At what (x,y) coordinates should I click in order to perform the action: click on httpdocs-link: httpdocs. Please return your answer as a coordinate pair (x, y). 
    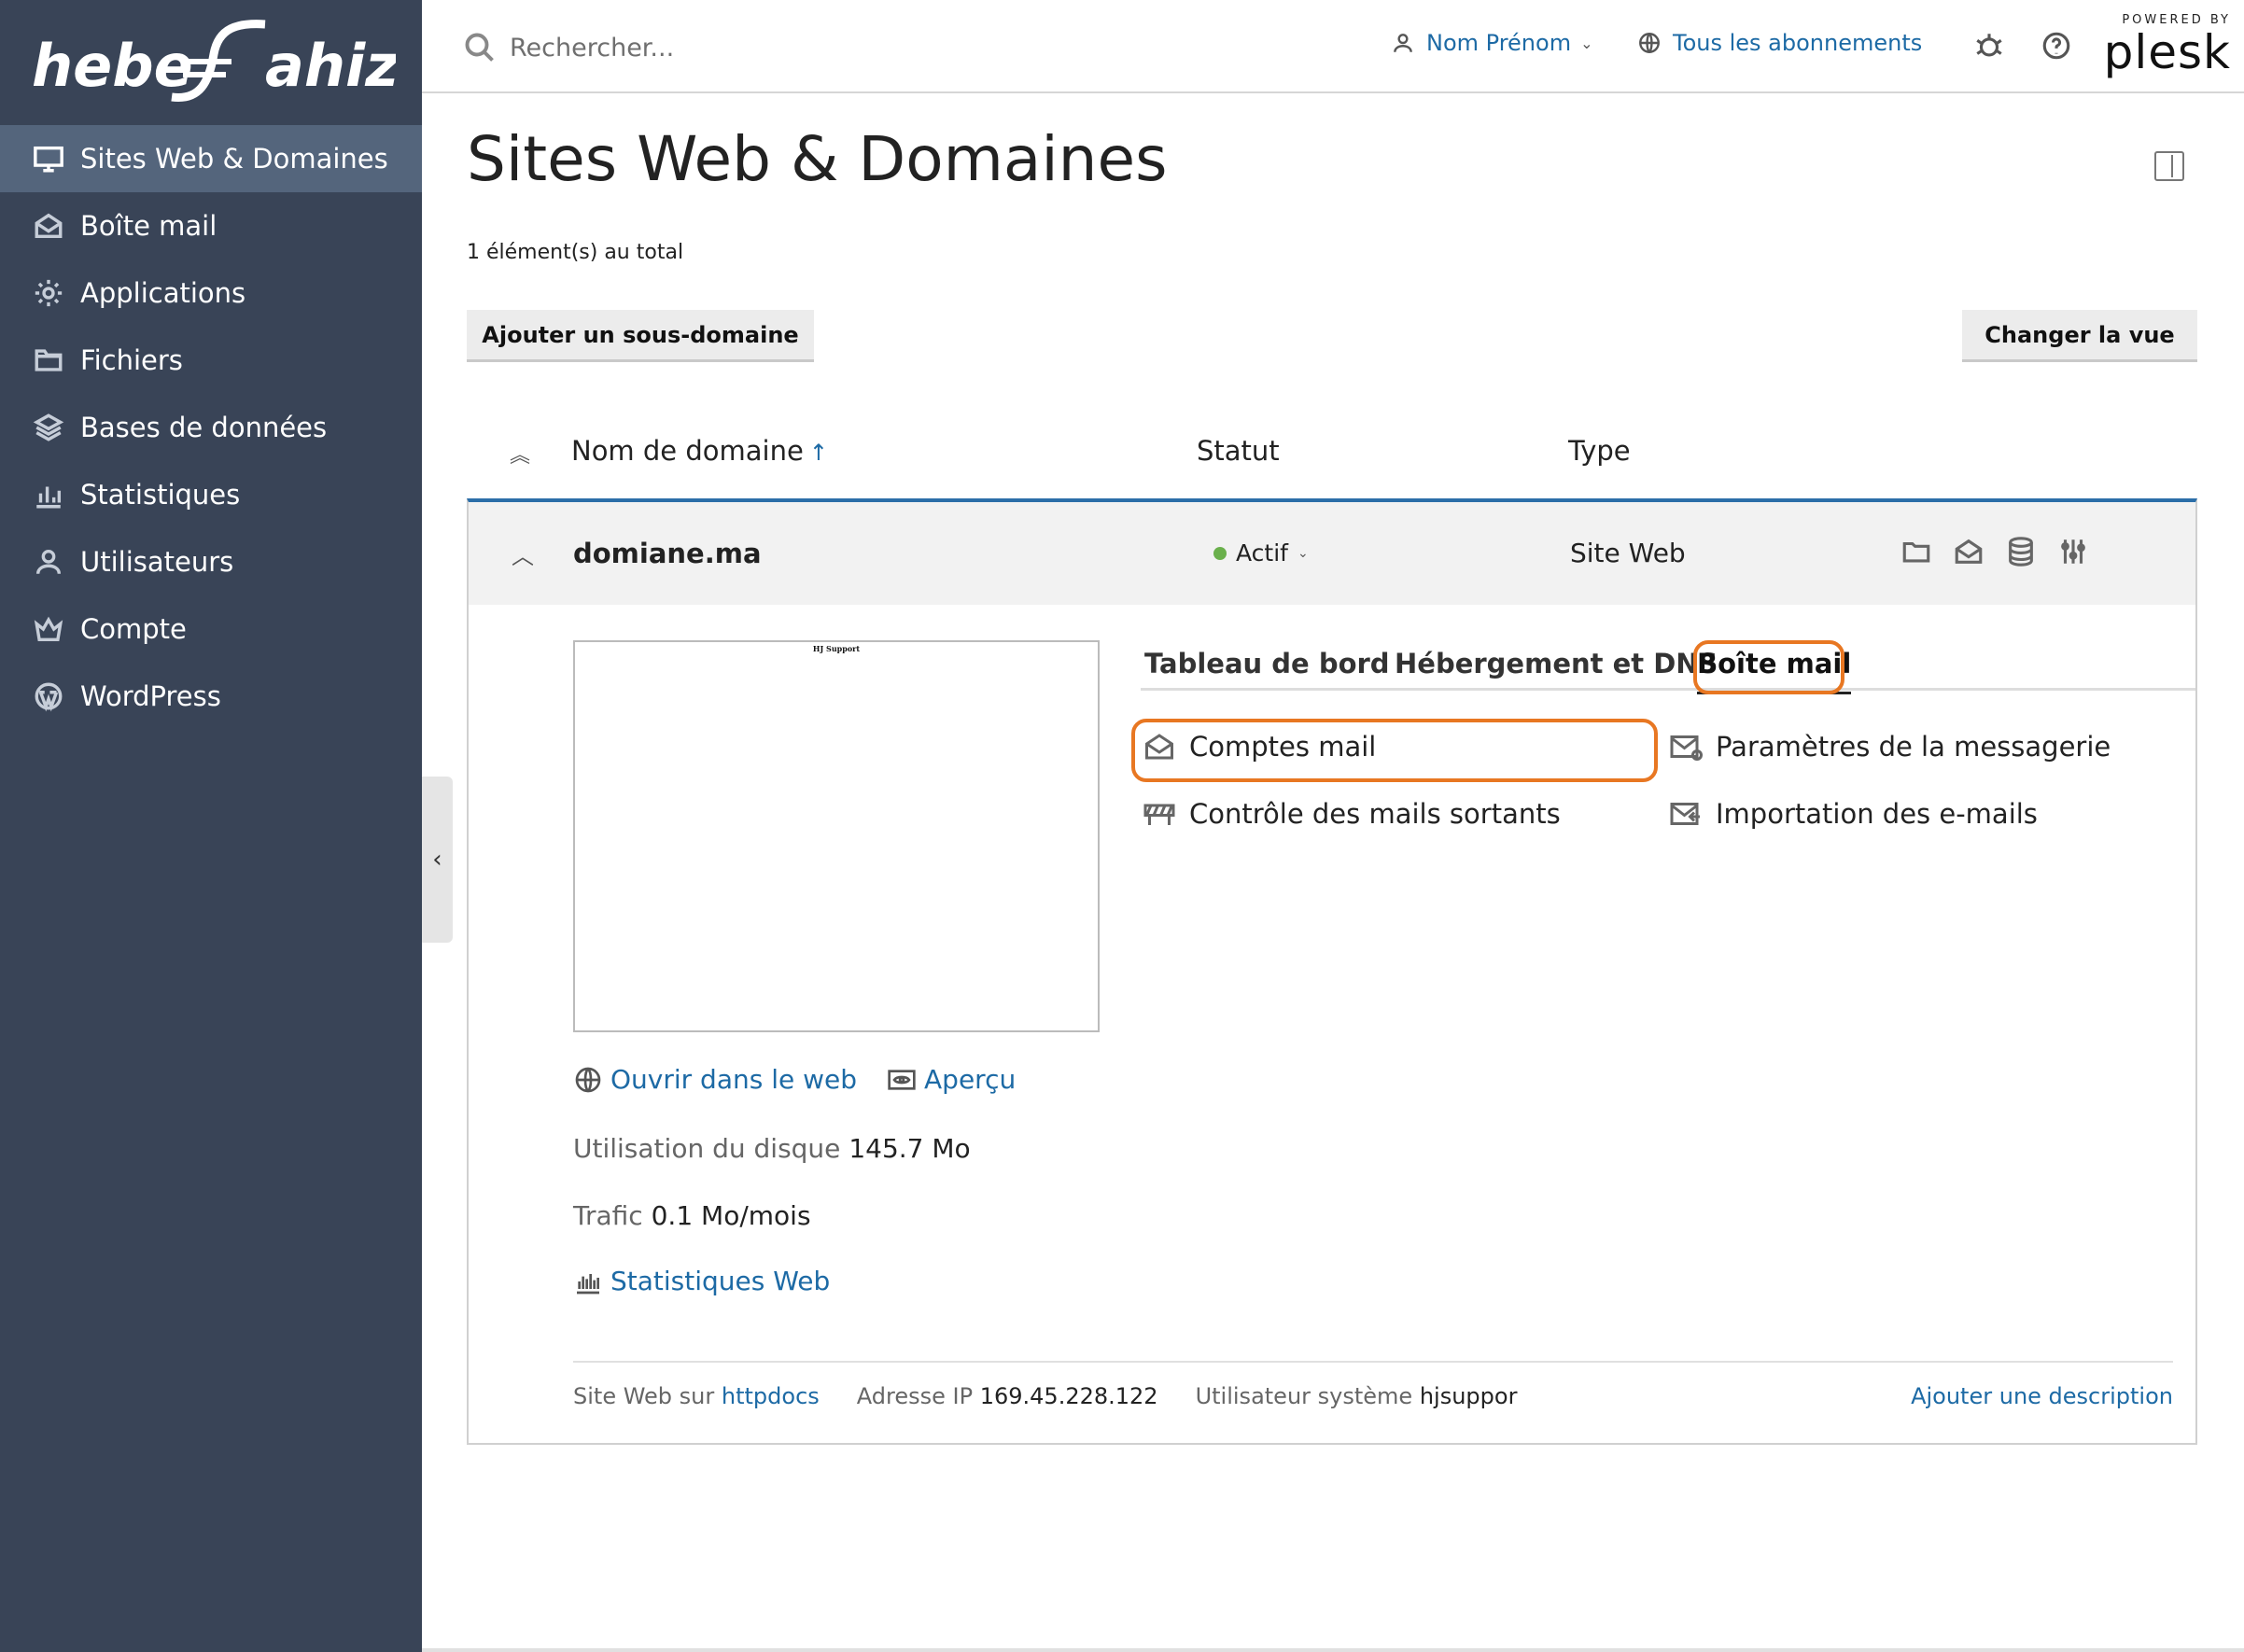
    Looking at the image, I should click on (771, 1396).